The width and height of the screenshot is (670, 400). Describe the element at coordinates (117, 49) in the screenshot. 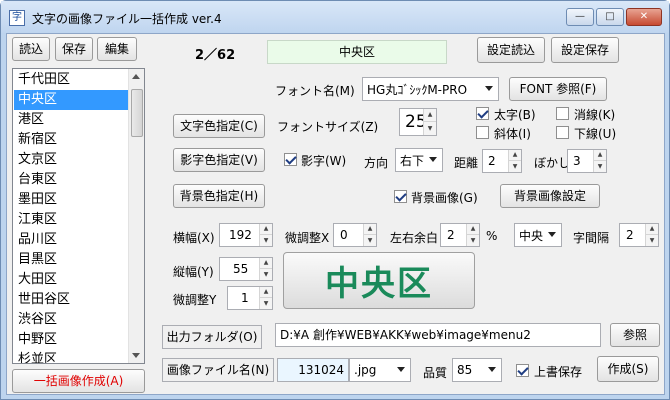

I see `edit-button: 編集` at that location.